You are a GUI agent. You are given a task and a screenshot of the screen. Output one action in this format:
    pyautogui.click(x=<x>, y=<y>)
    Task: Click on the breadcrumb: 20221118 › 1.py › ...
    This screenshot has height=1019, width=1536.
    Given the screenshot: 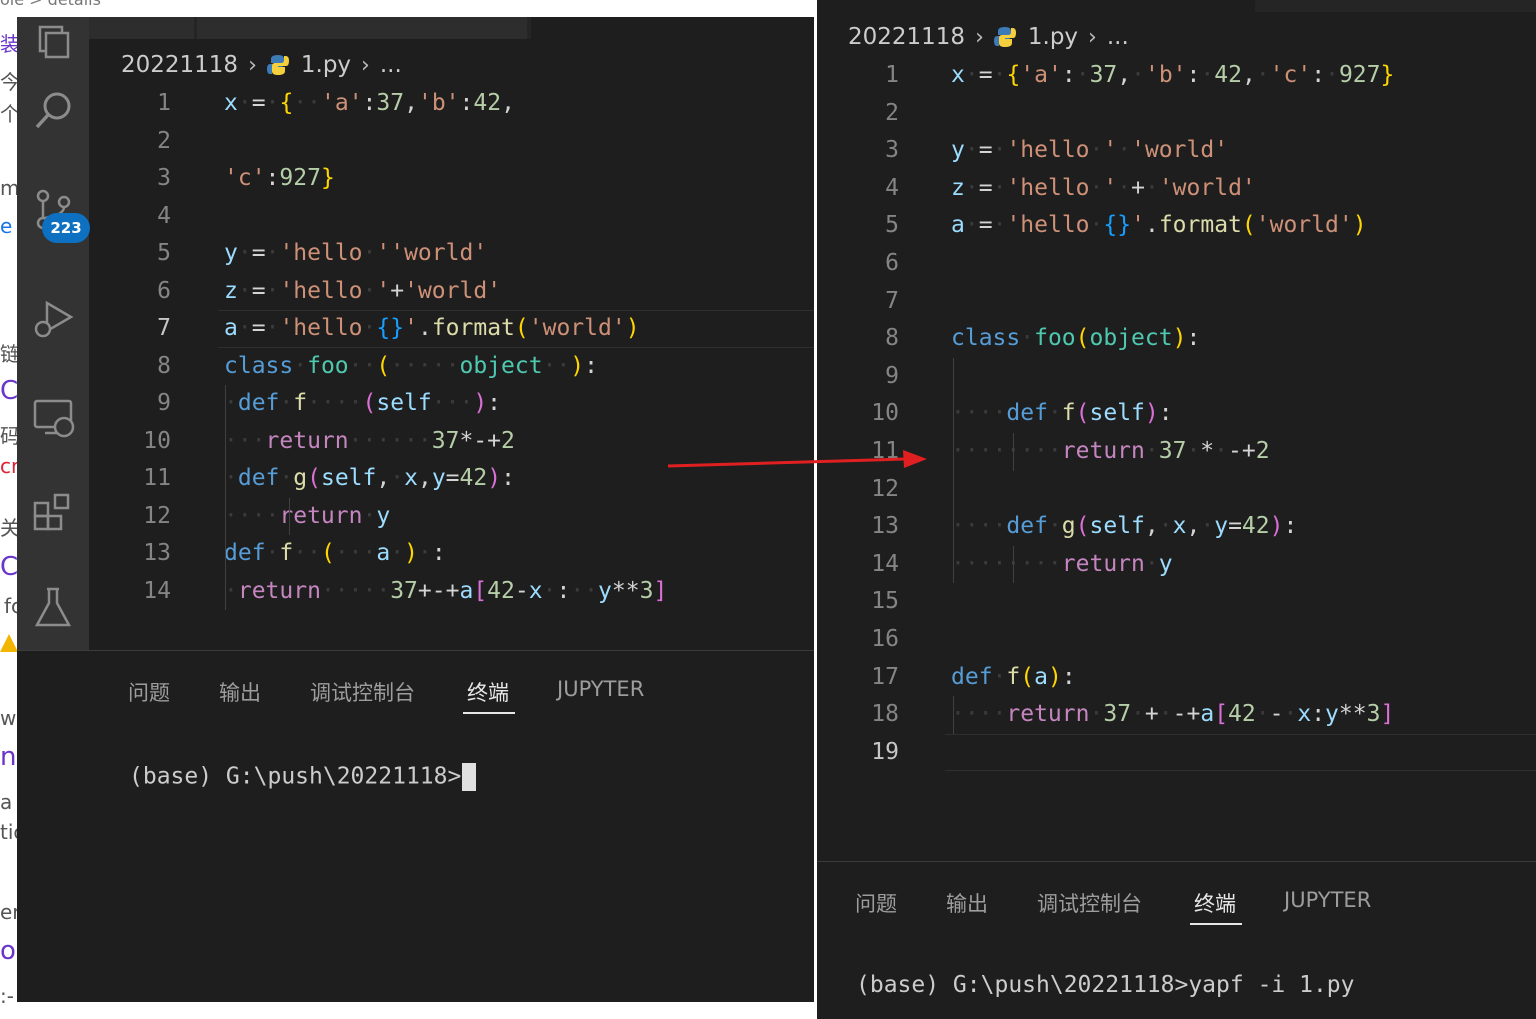 What is the action you would take?
    pyautogui.click(x=261, y=65)
    